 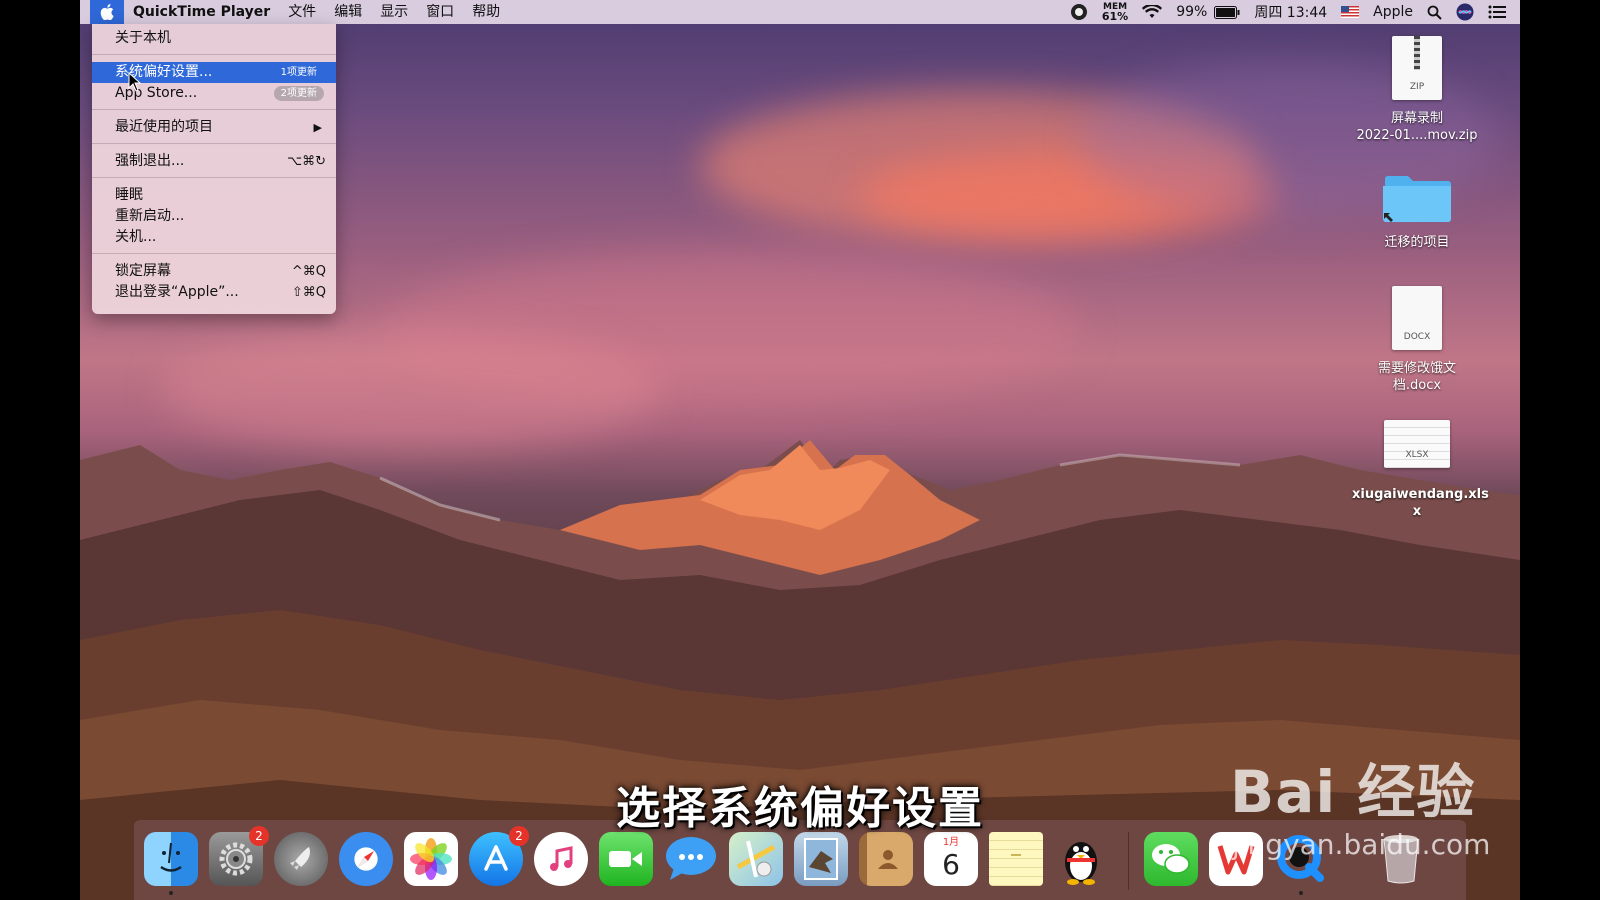 What do you see at coordinates (214, 38) in the screenshot?
I see `menu-item-about: 关于本机` at bounding box center [214, 38].